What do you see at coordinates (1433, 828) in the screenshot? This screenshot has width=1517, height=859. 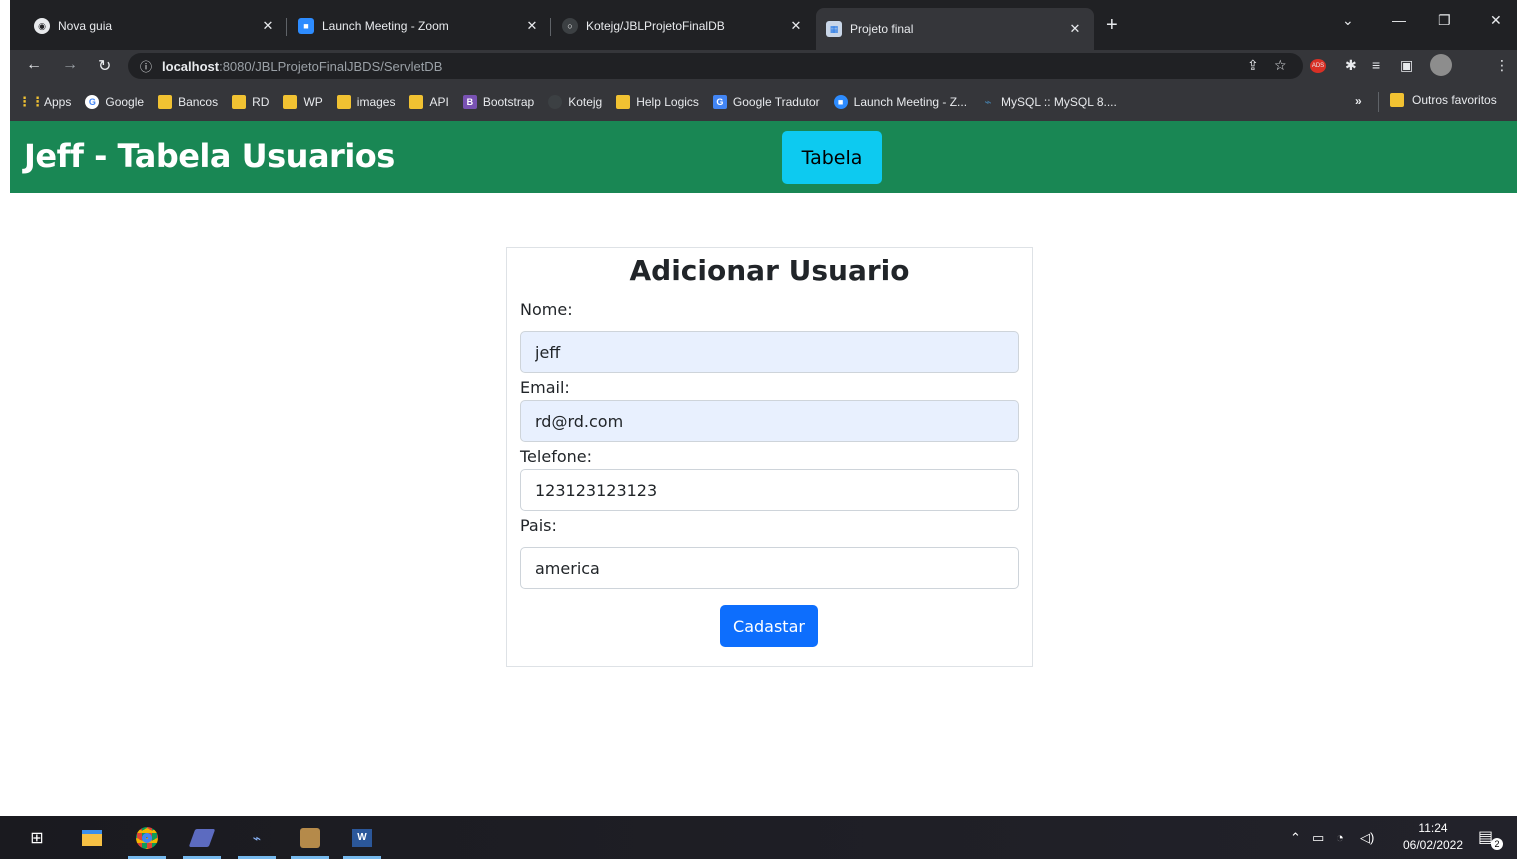 I see `clock-time: 11:24` at bounding box center [1433, 828].